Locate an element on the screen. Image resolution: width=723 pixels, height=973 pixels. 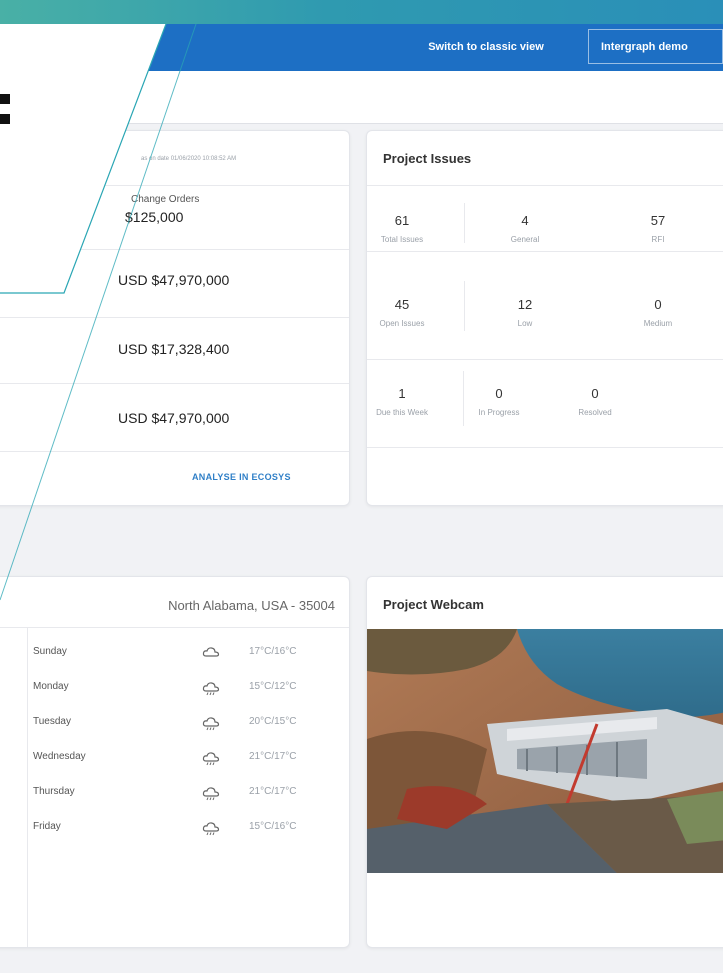
issue-total: 61 Total Issues is located at coordinates (407, 228).